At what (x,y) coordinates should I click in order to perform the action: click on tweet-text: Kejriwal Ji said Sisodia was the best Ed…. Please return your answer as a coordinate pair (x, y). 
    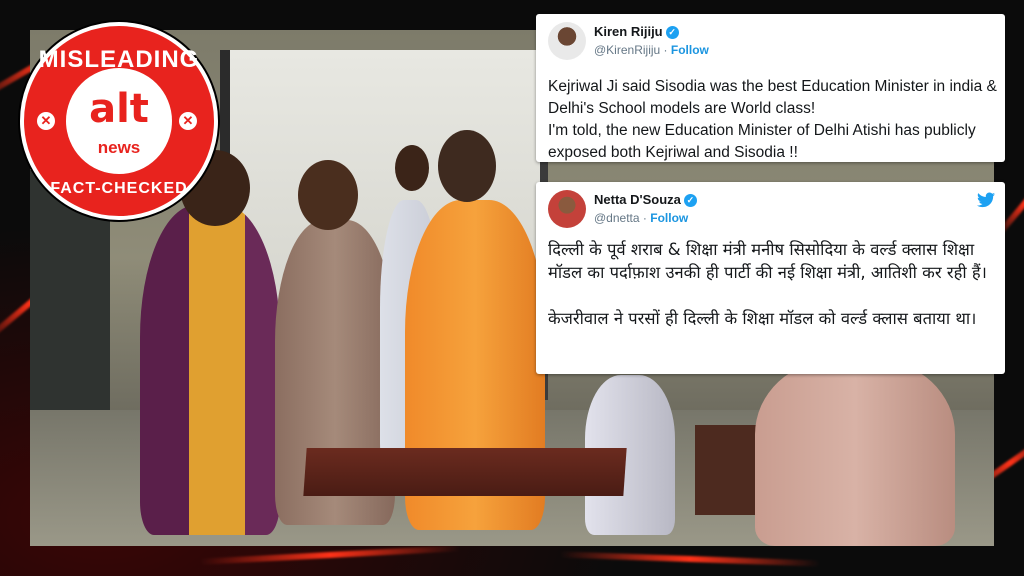
    Looking at the image, I should click on (772, 119).